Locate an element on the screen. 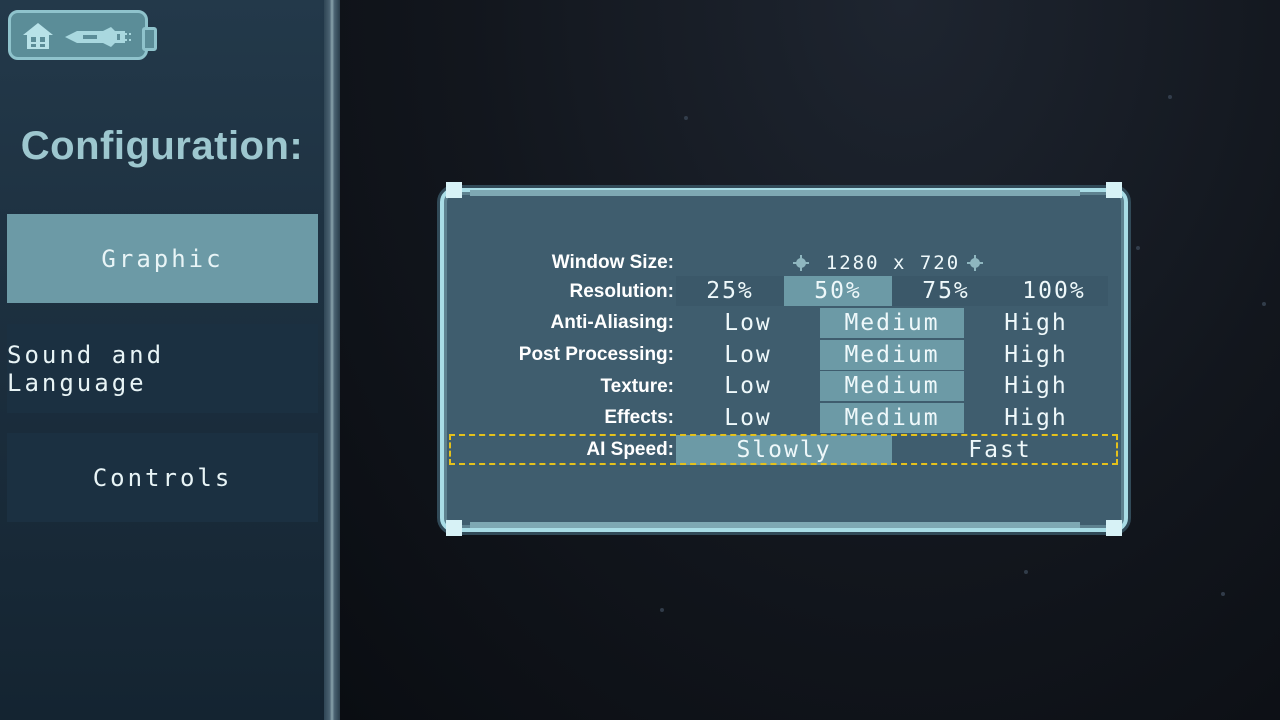 The height and width of the screenshot is (720, 1280). post-processing-option-high: High is located at coordinates (1036, 355).